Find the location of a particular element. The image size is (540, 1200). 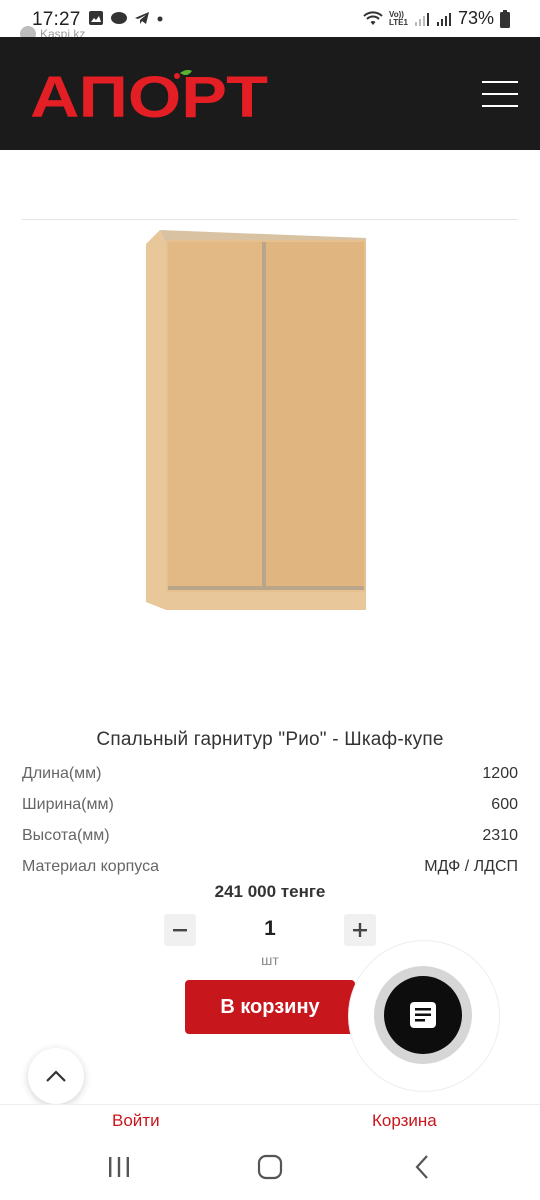

document-icon is located at coordinates (423, 1015).